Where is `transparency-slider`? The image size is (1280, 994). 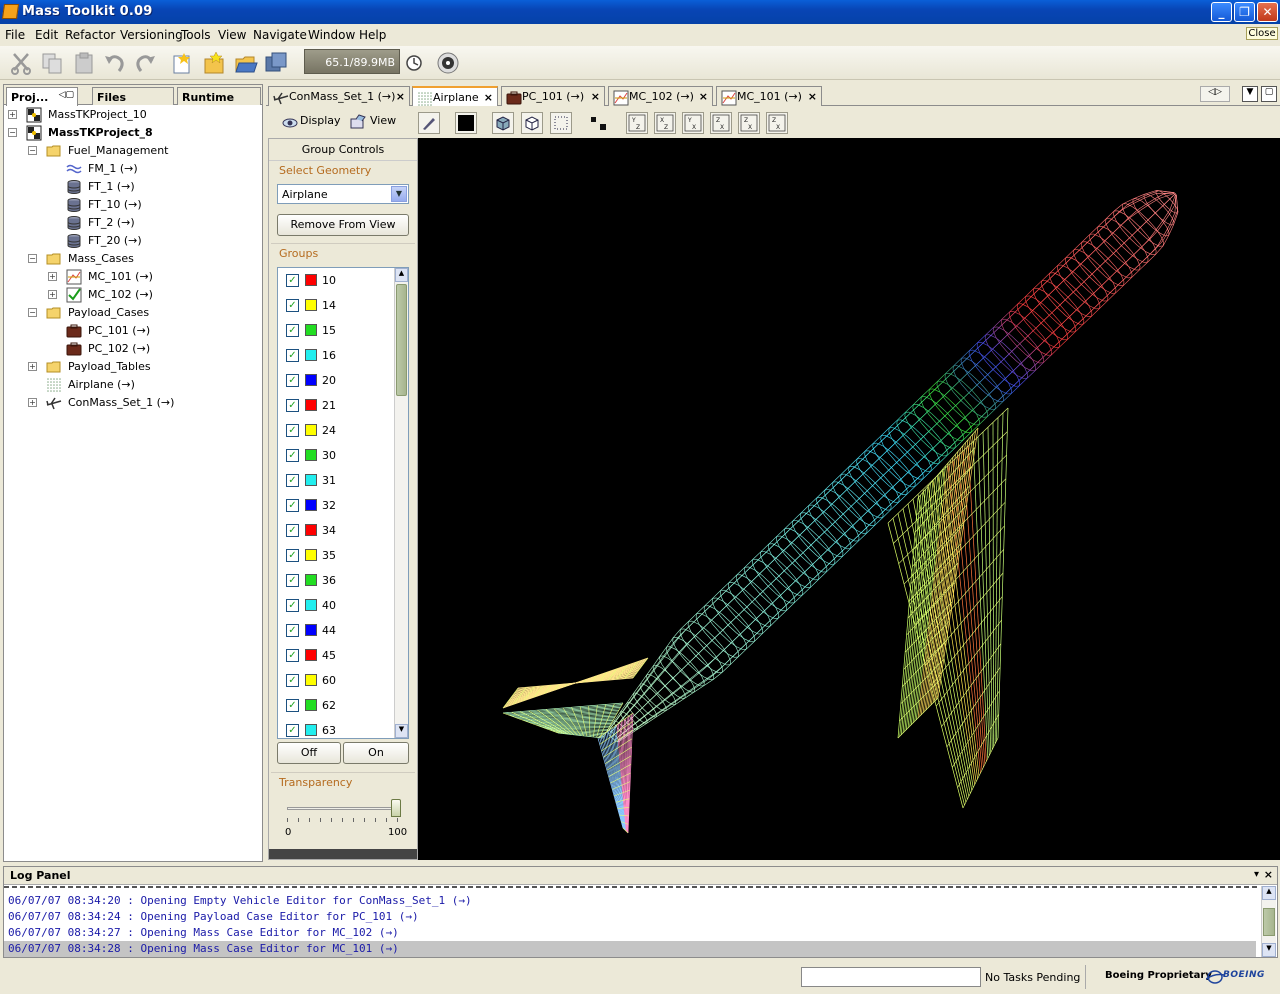
transparency-slider is located at coordinates (343, 812).